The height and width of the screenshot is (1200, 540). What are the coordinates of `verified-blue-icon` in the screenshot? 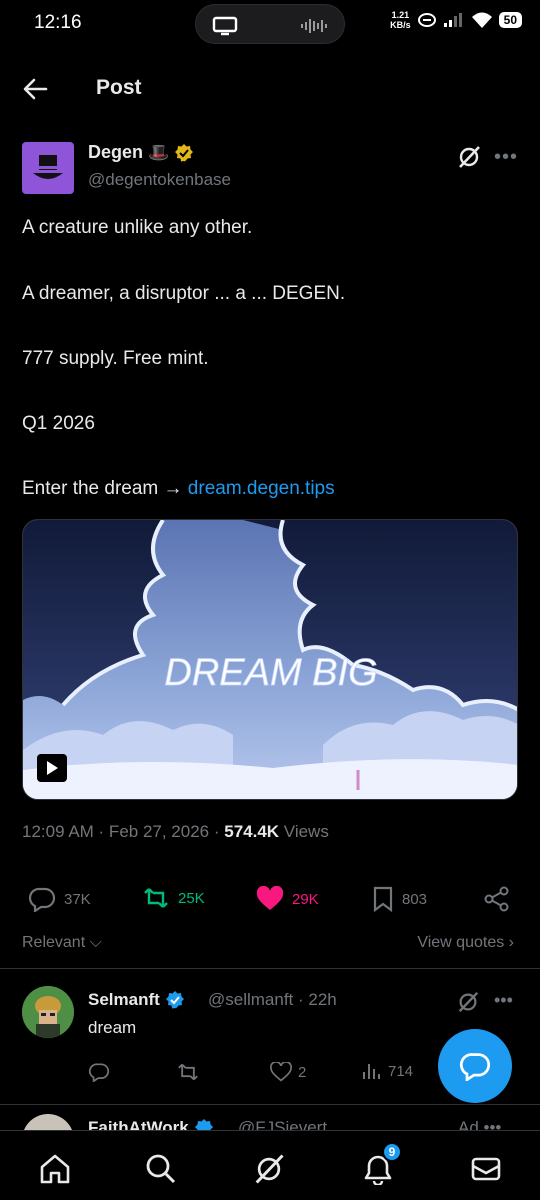 It's located at (174, 1000).